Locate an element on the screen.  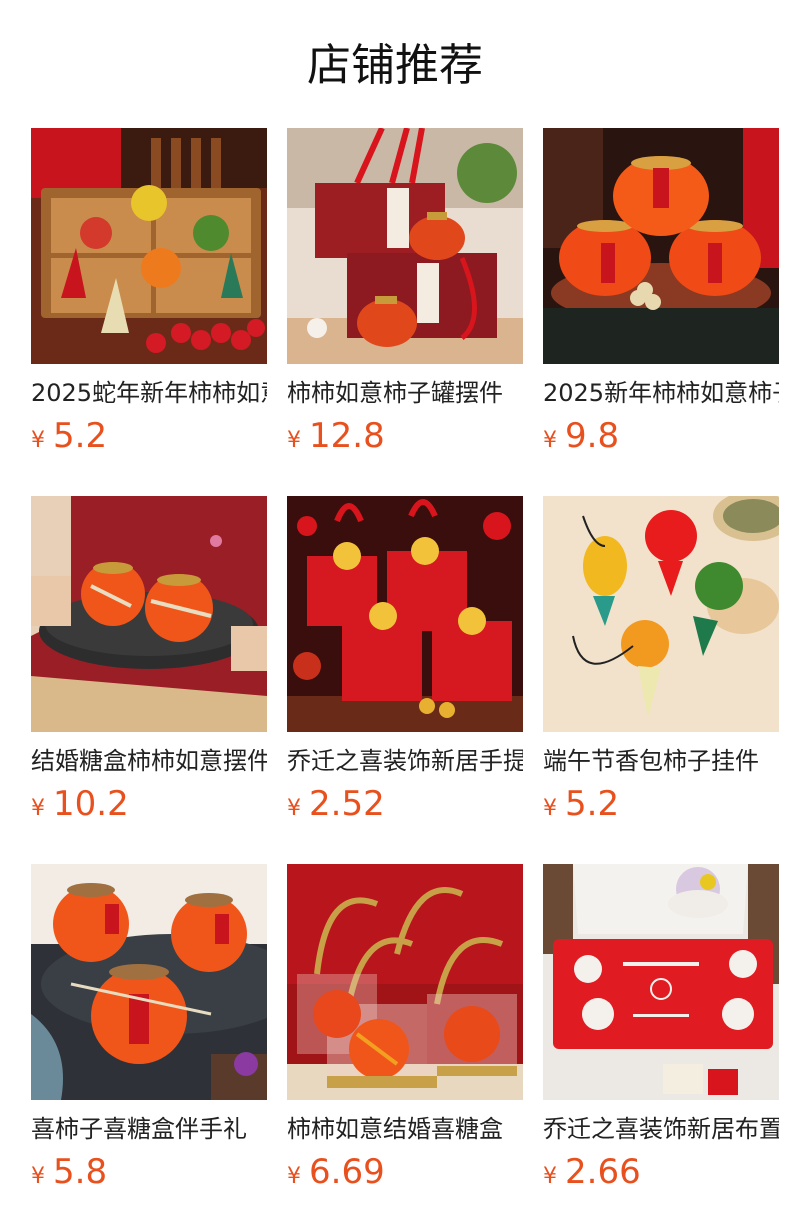
persimmon-gift-tray-image is located at coordinates (149, 246).